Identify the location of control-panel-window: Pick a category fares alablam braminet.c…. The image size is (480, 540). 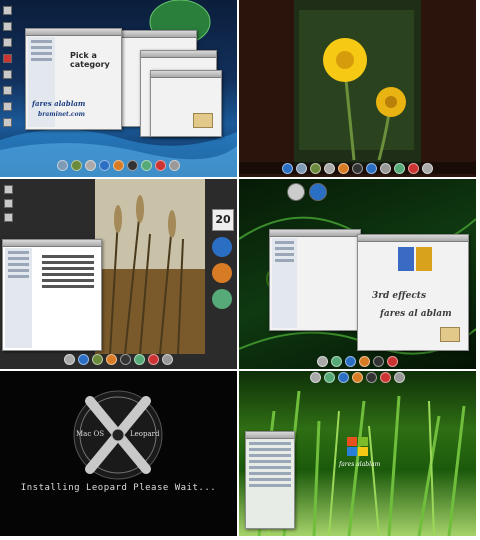
(73, 79).